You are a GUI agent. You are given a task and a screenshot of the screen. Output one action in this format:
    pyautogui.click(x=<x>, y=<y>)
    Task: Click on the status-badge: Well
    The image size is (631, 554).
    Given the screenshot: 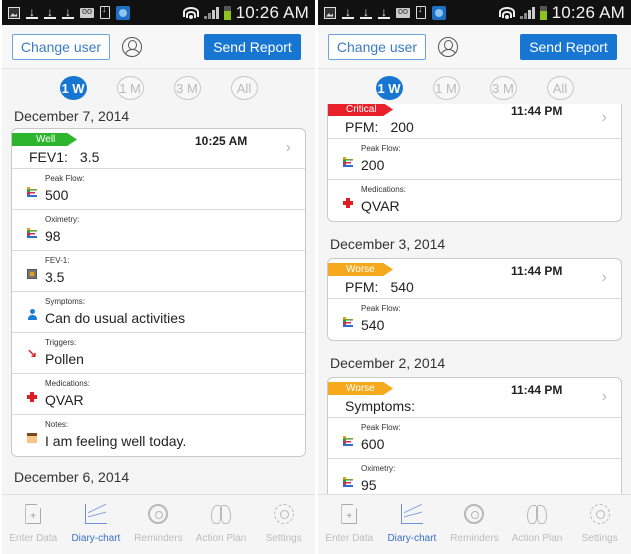 What is the action you would take?
    pyautogui.click(x=44, y=139)
    